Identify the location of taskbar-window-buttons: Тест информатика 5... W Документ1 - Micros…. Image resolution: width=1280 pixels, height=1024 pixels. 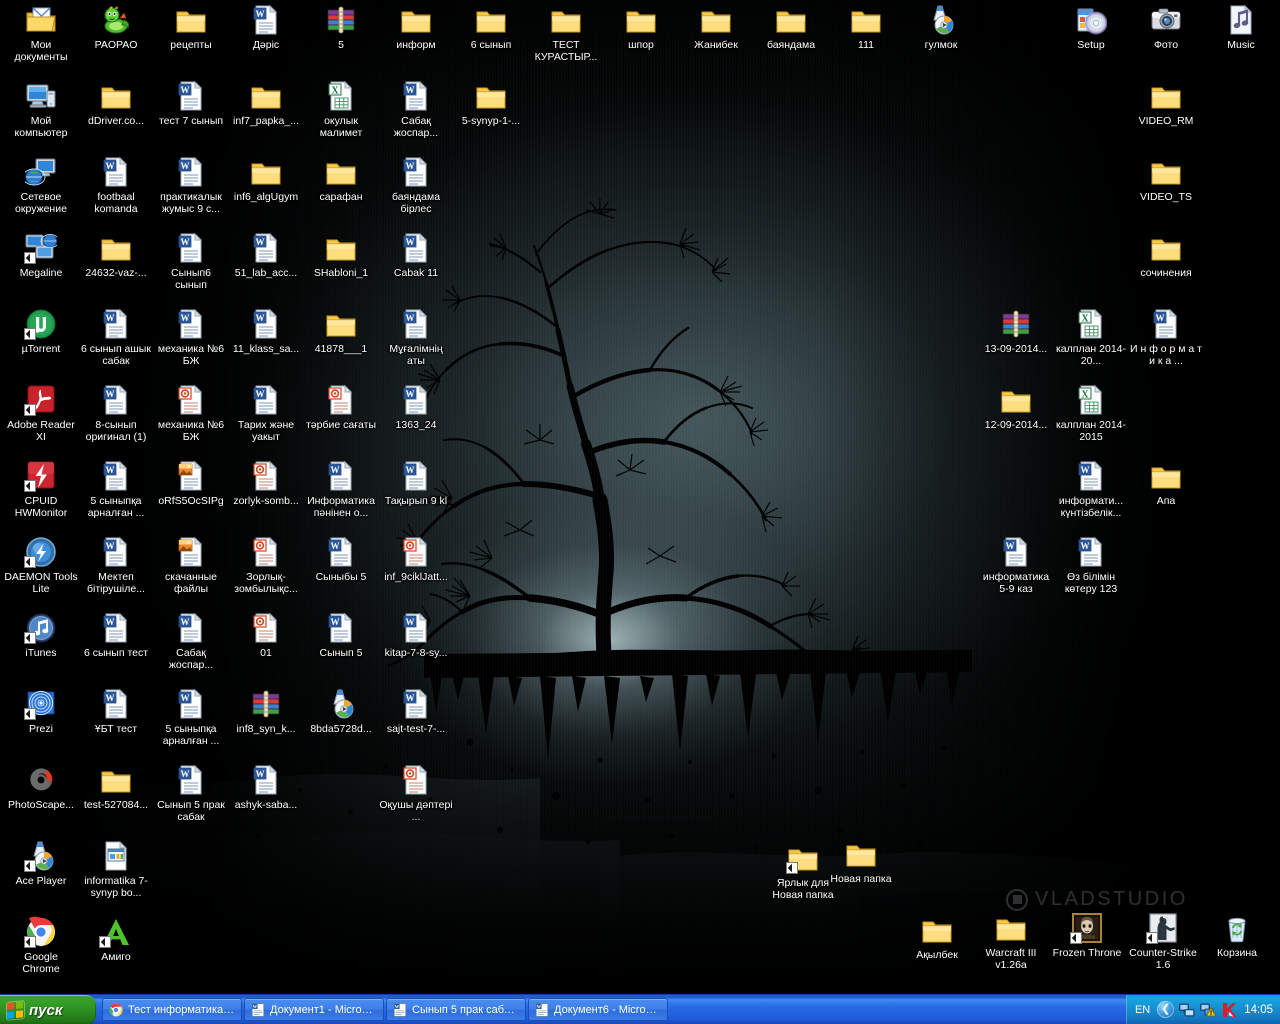
(611, 1009).